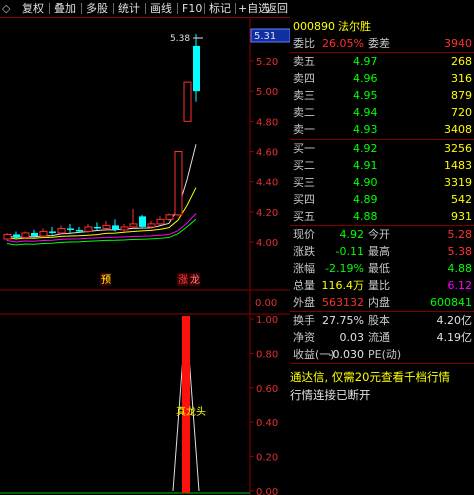 The image size is (474, 495). What do you see at coordinates (365, 148) in the screenshot?
I see `level-price: 4.92` at bounding box center [365, 148].